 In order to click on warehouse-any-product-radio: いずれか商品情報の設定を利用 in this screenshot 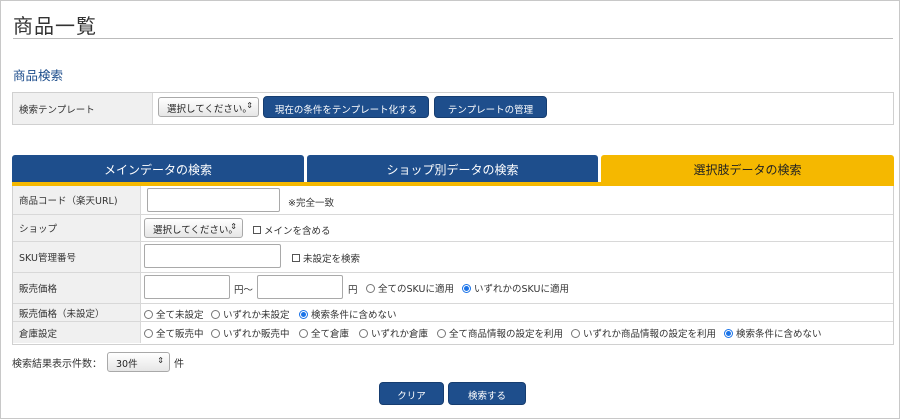, I will do `click(643, 333)`.